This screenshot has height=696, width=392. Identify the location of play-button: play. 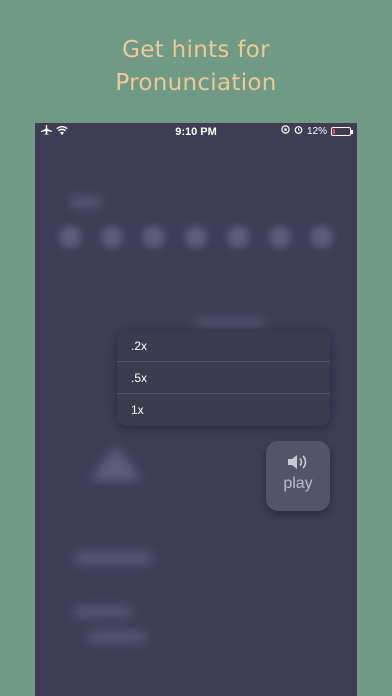
(298, 476).